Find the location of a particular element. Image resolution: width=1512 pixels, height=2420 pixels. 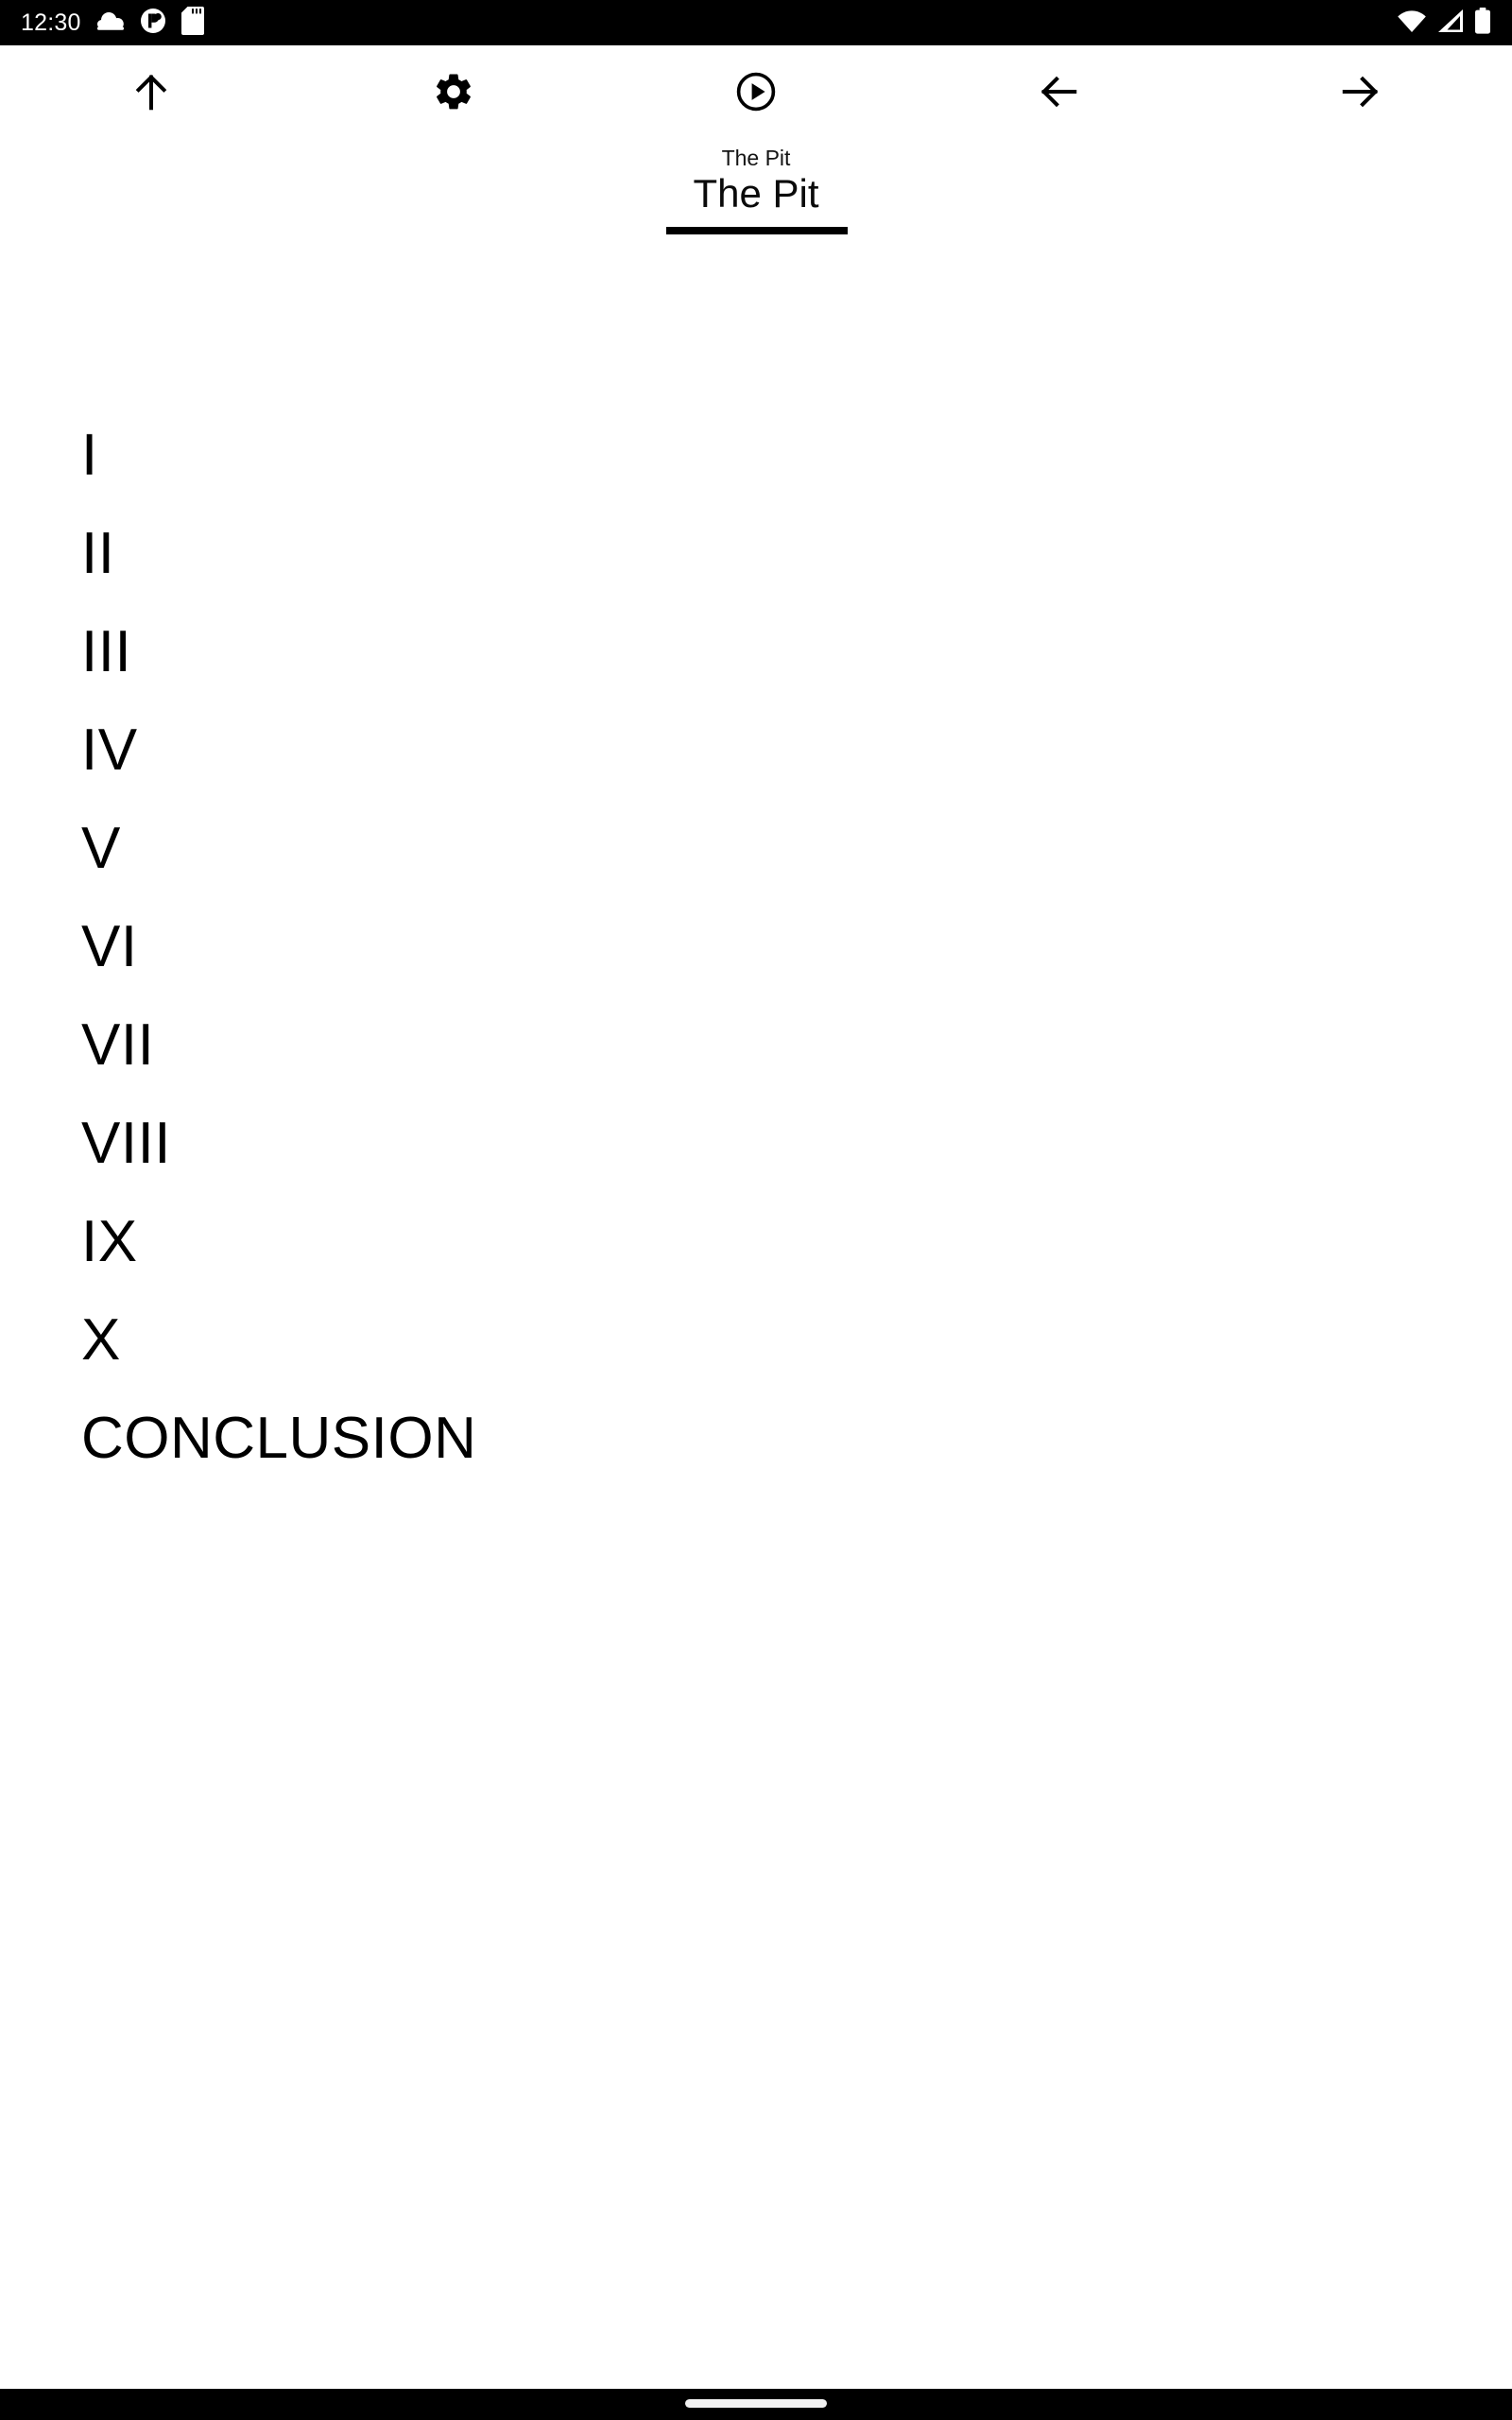

sd-card-icon is located at coordinates (192, 23).